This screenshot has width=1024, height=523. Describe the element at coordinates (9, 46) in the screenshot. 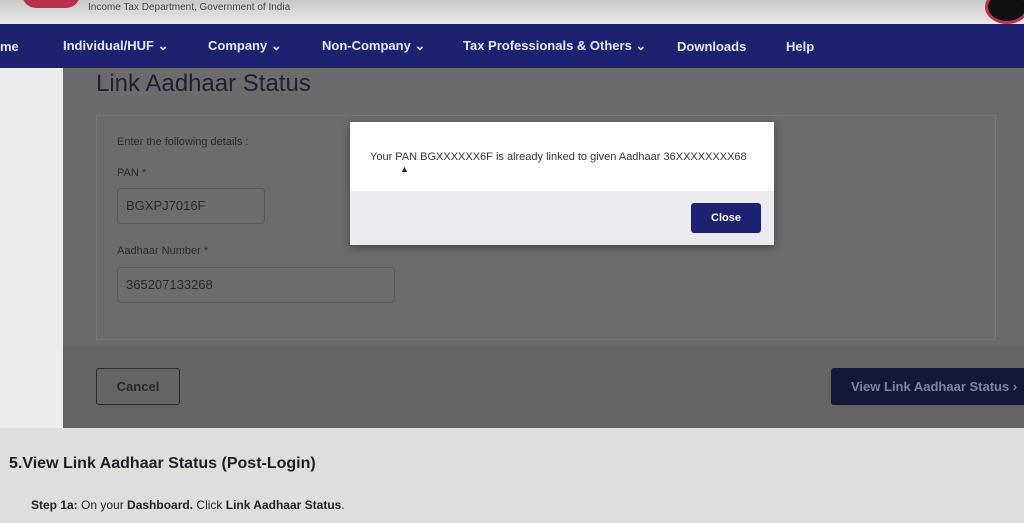

I see `nav-home: me` at that location.